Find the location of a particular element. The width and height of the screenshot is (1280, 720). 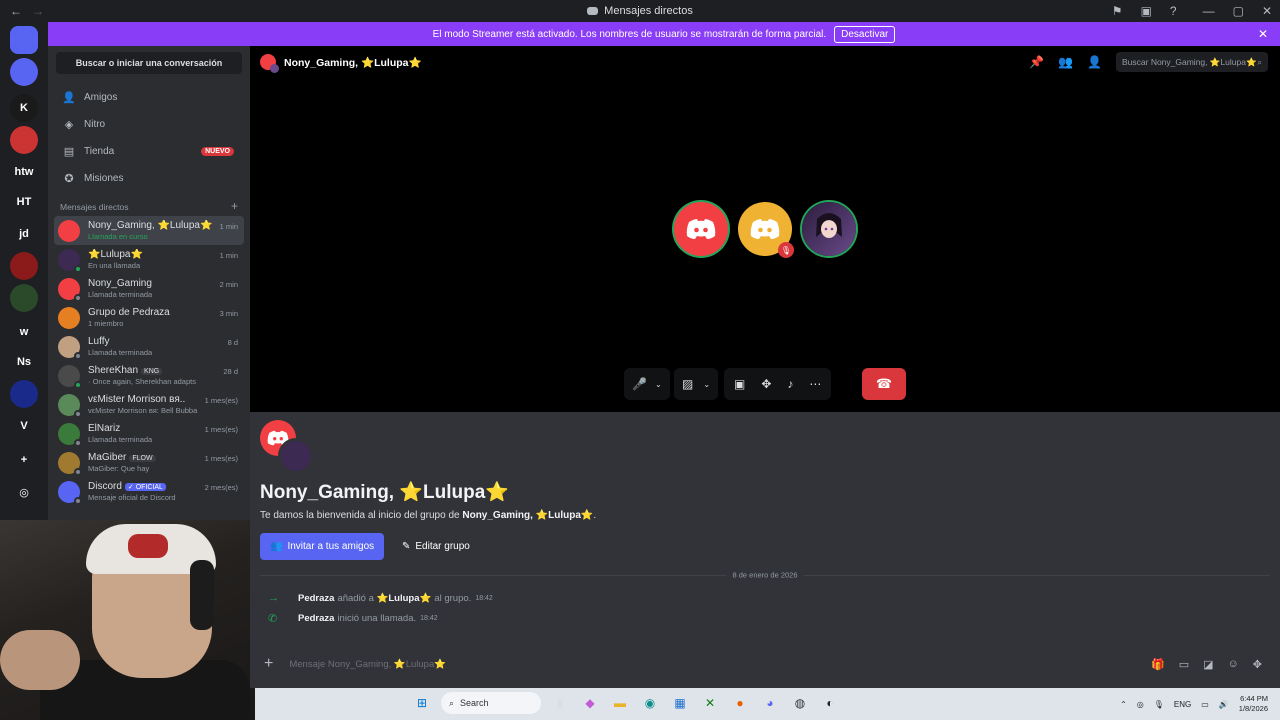

screen-icon: ▣ is located at coordinates (1146, 11).